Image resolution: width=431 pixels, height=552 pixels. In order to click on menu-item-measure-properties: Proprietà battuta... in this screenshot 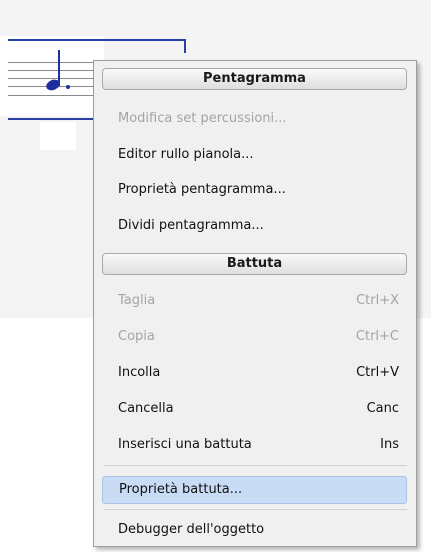, I will do `click(254, 490)`.